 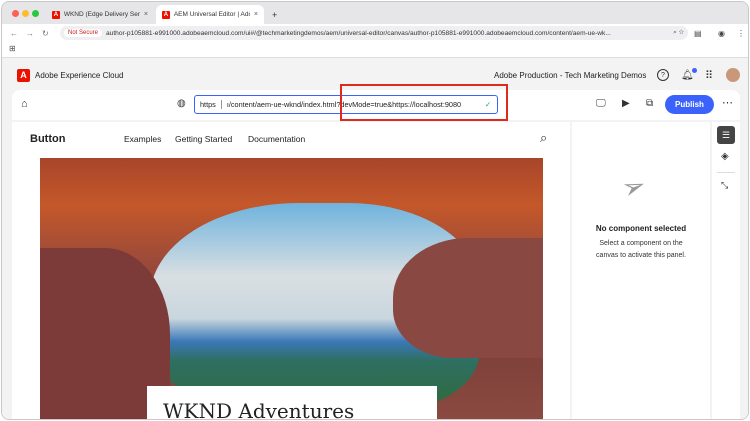 I want to click on nav-documentation: Documentation, so click(x=276, y=139).